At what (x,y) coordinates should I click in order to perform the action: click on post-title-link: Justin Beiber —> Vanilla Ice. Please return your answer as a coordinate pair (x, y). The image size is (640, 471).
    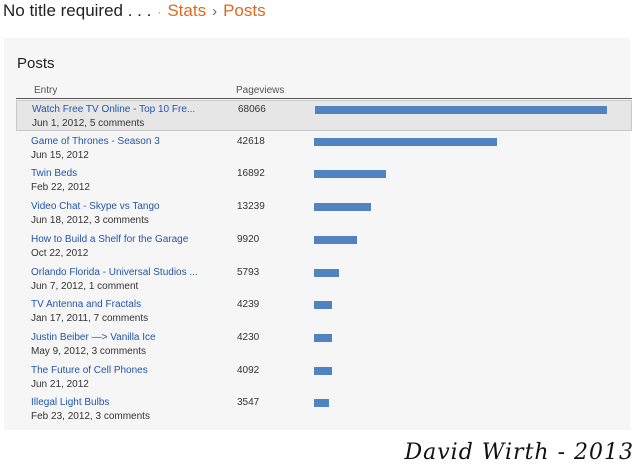
    Looking at the image, I should click on (93, 337).